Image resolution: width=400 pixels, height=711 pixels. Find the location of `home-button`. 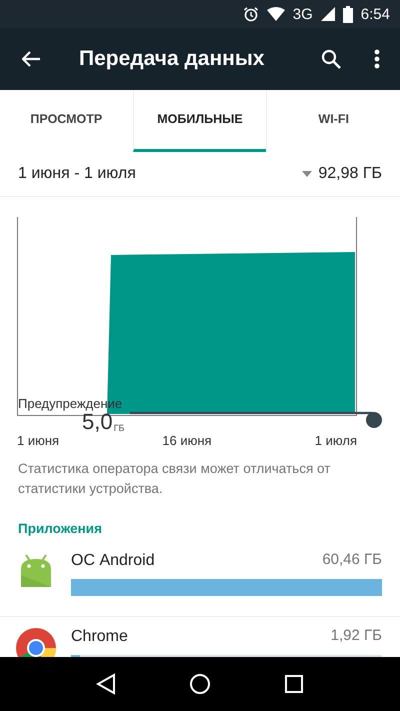

home-button is located at coordinates (199, 684).